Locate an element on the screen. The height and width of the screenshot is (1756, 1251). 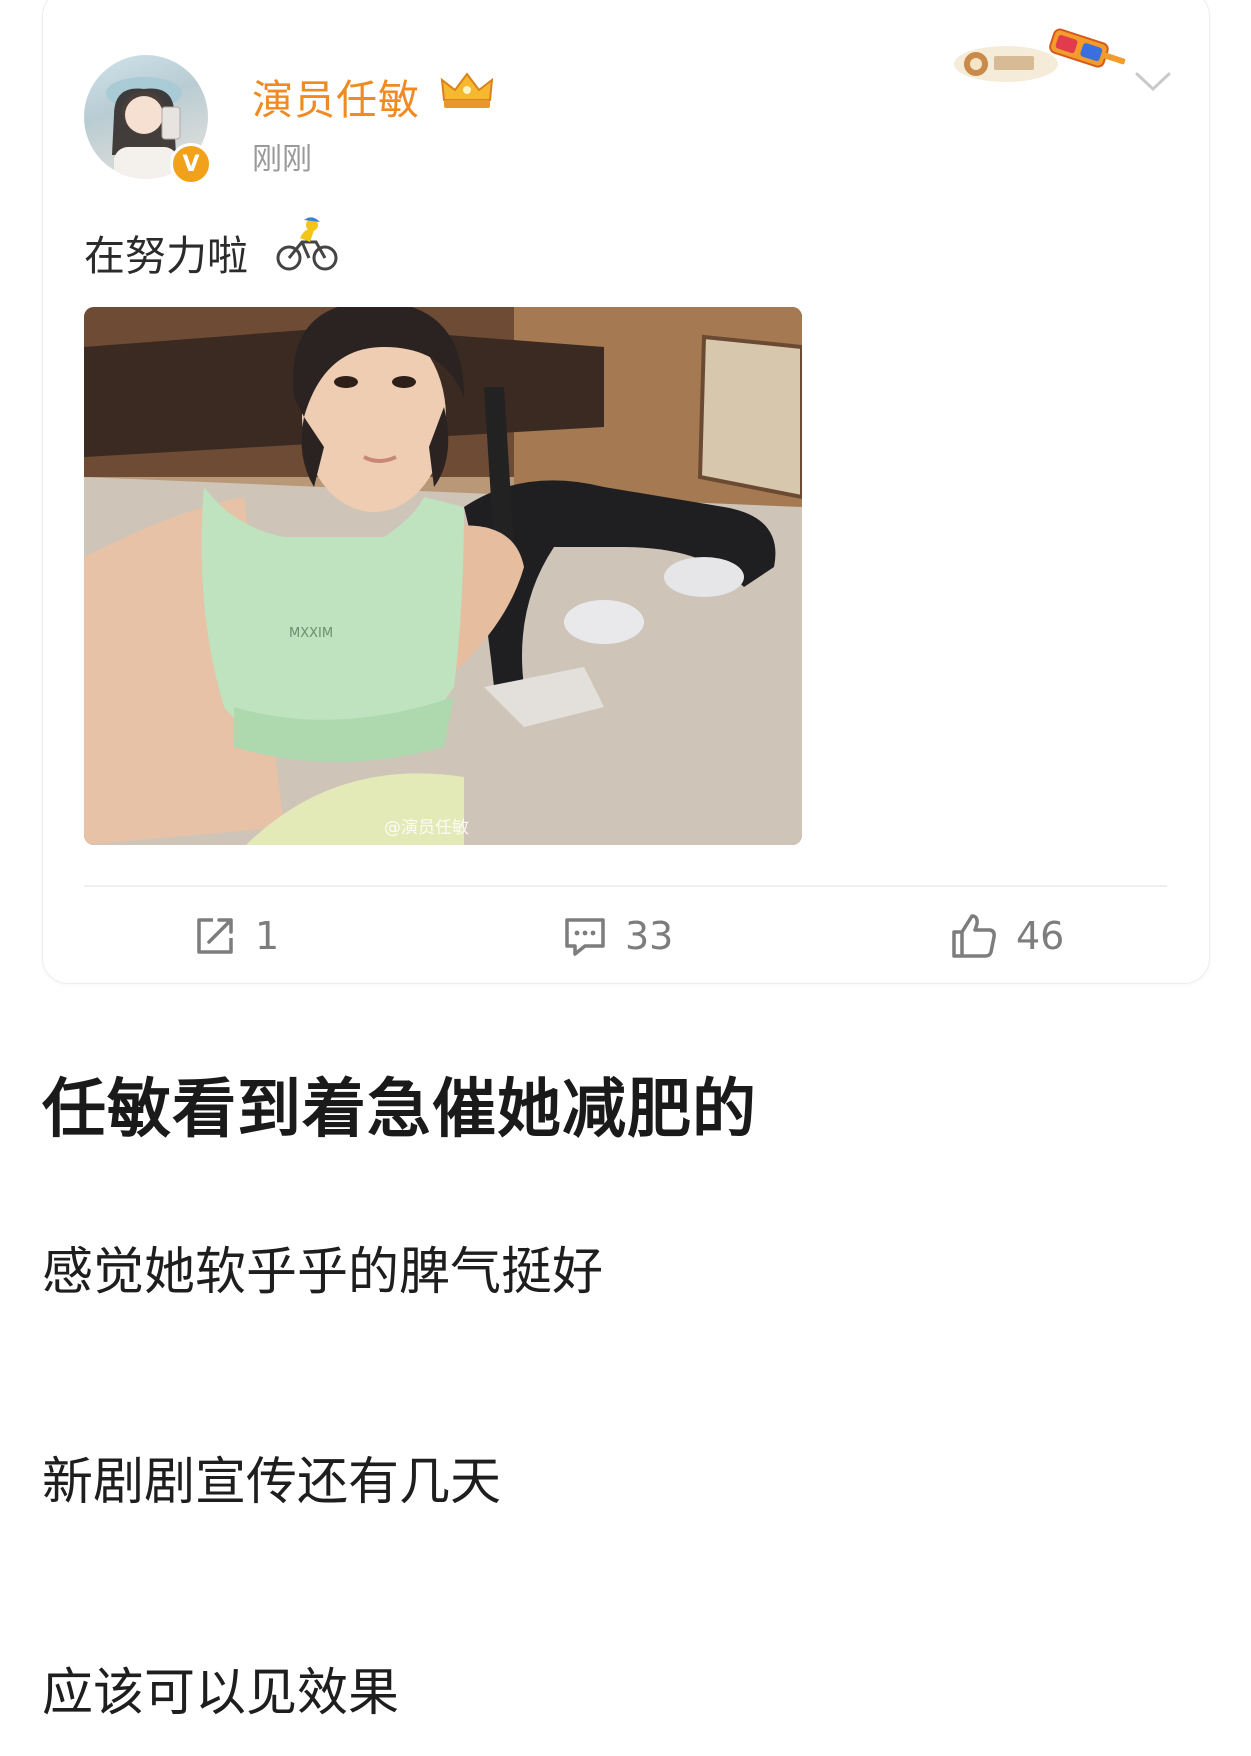
article-paragraph: 新剧剧宣传还有几天 is located at coordinates (272, 1482).